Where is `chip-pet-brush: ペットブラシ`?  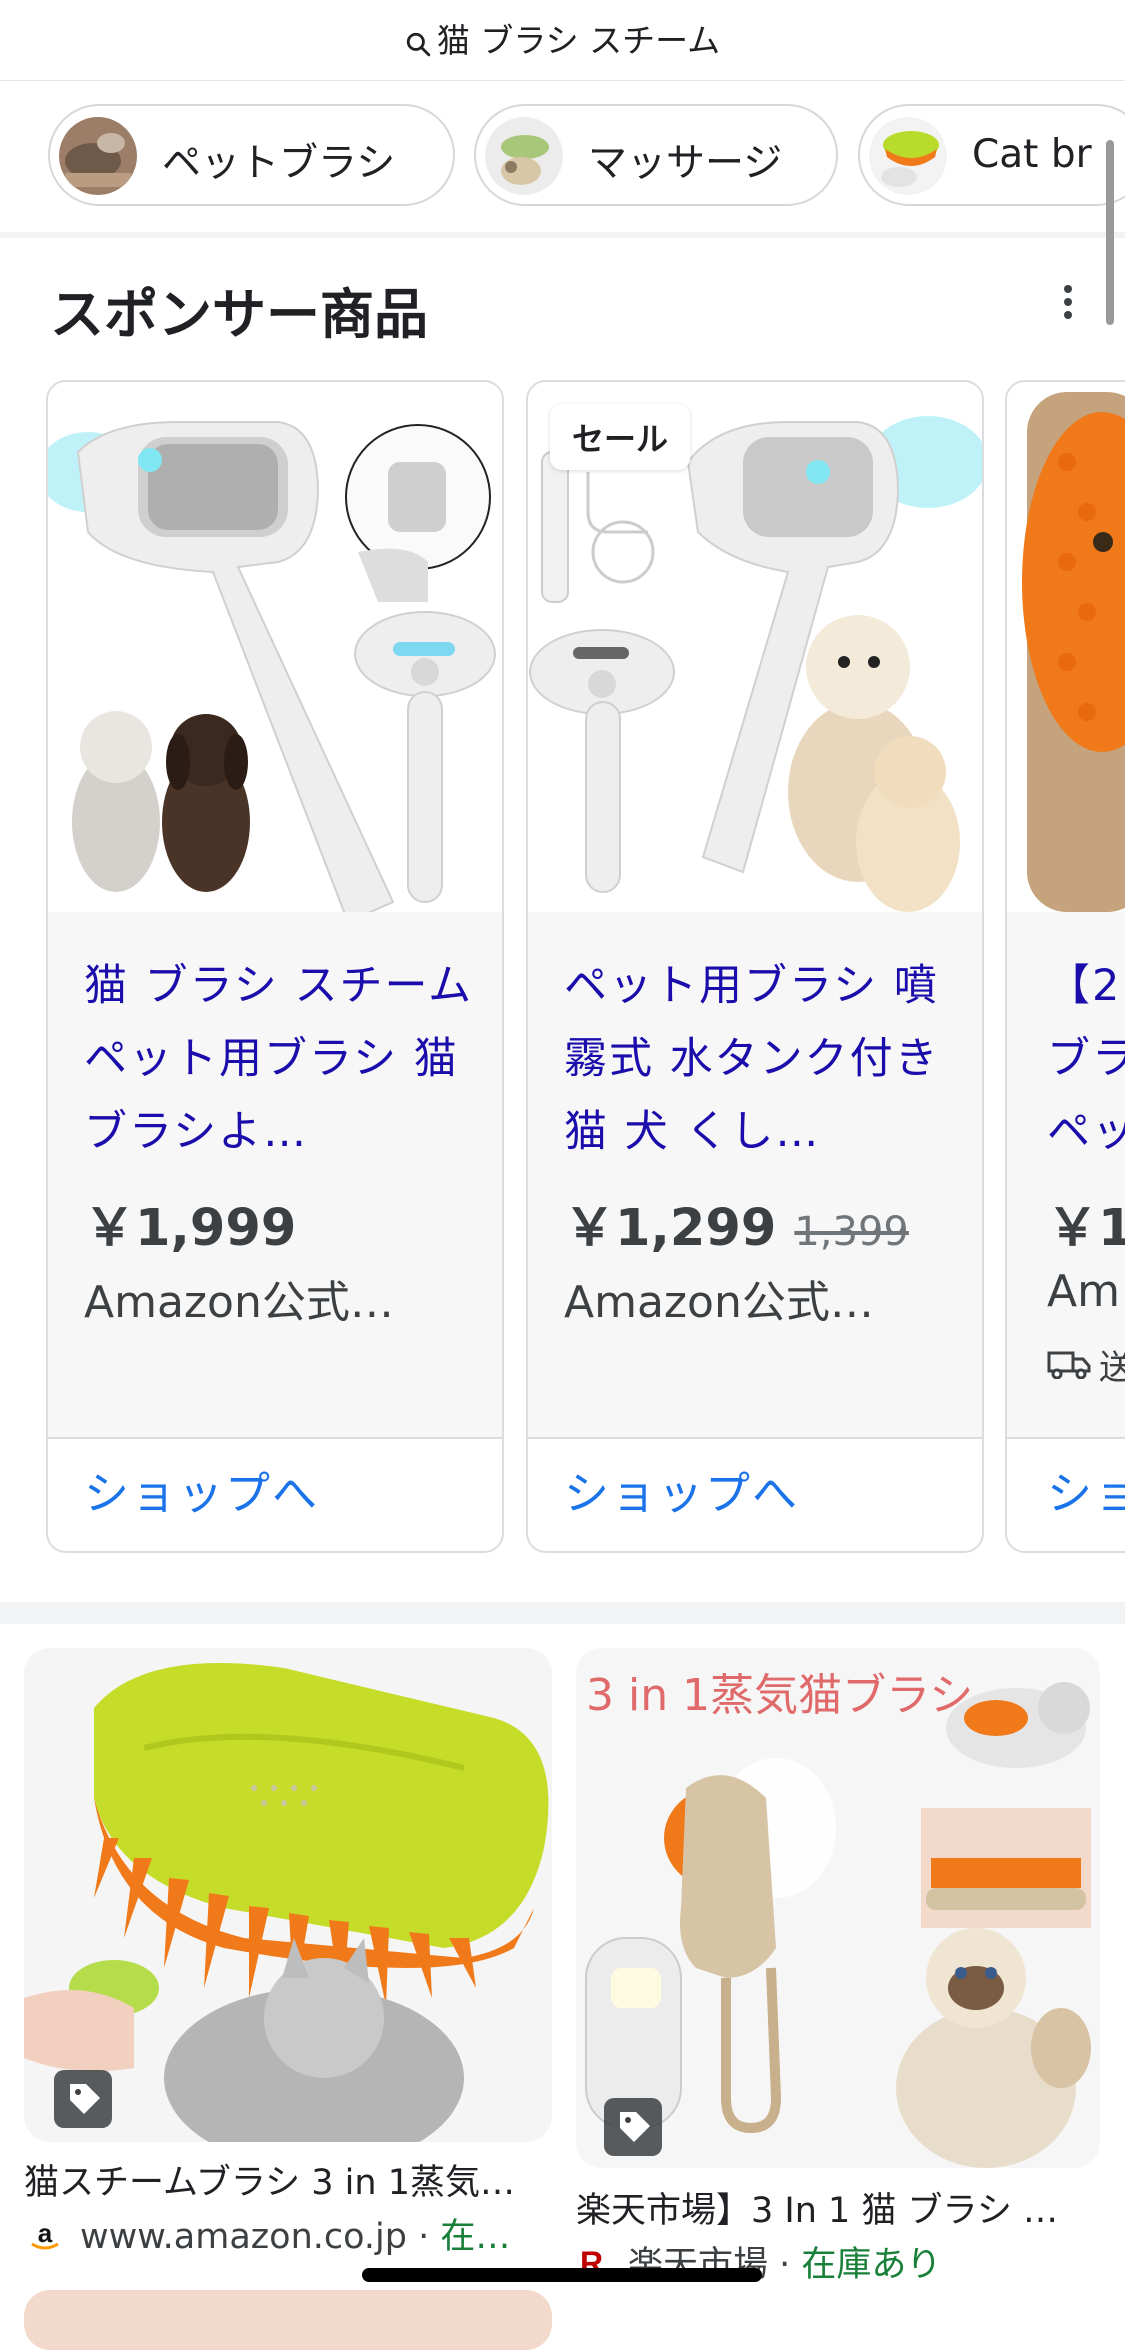 chip-pet-brush: ペットブラシ is located at coordinates (251, 155).